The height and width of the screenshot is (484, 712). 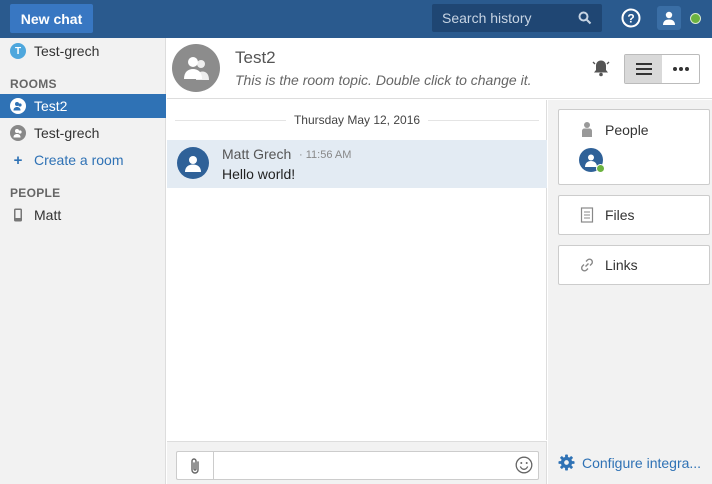 I want to click on message-text: Hello world!, so click(x=259, y=174).